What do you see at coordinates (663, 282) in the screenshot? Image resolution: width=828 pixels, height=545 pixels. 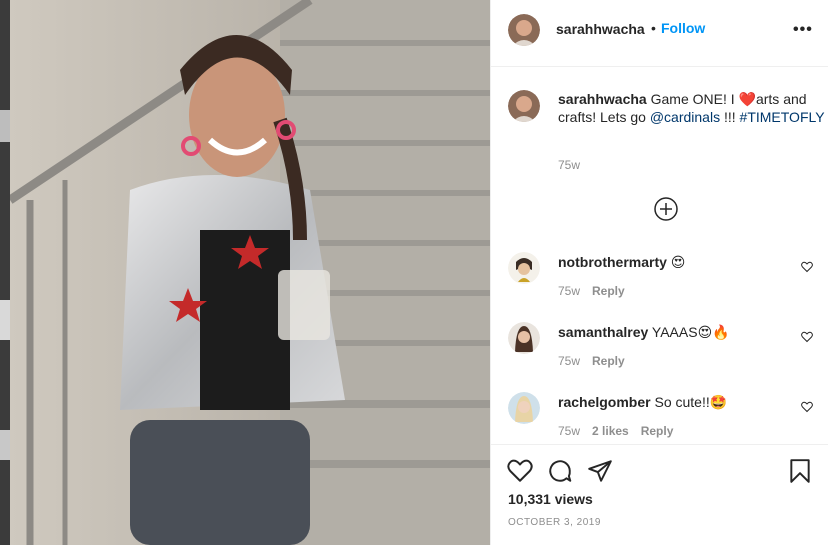 I see `comment-item: notbrothermarty 😍 75w Reply` at bounding box center [663, 282].